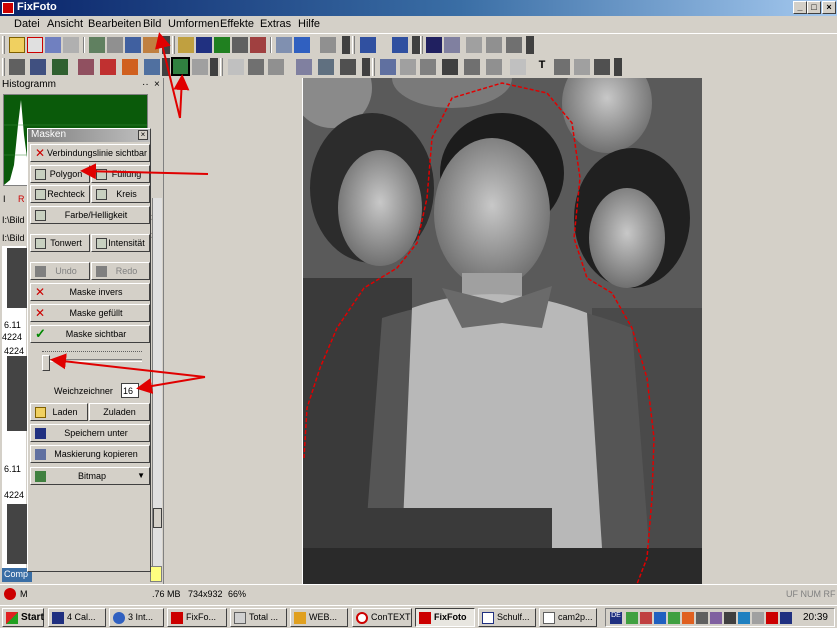 The width and height of the screenshot is (837, 628). I want to click on layer-icon, so click(304, 67).